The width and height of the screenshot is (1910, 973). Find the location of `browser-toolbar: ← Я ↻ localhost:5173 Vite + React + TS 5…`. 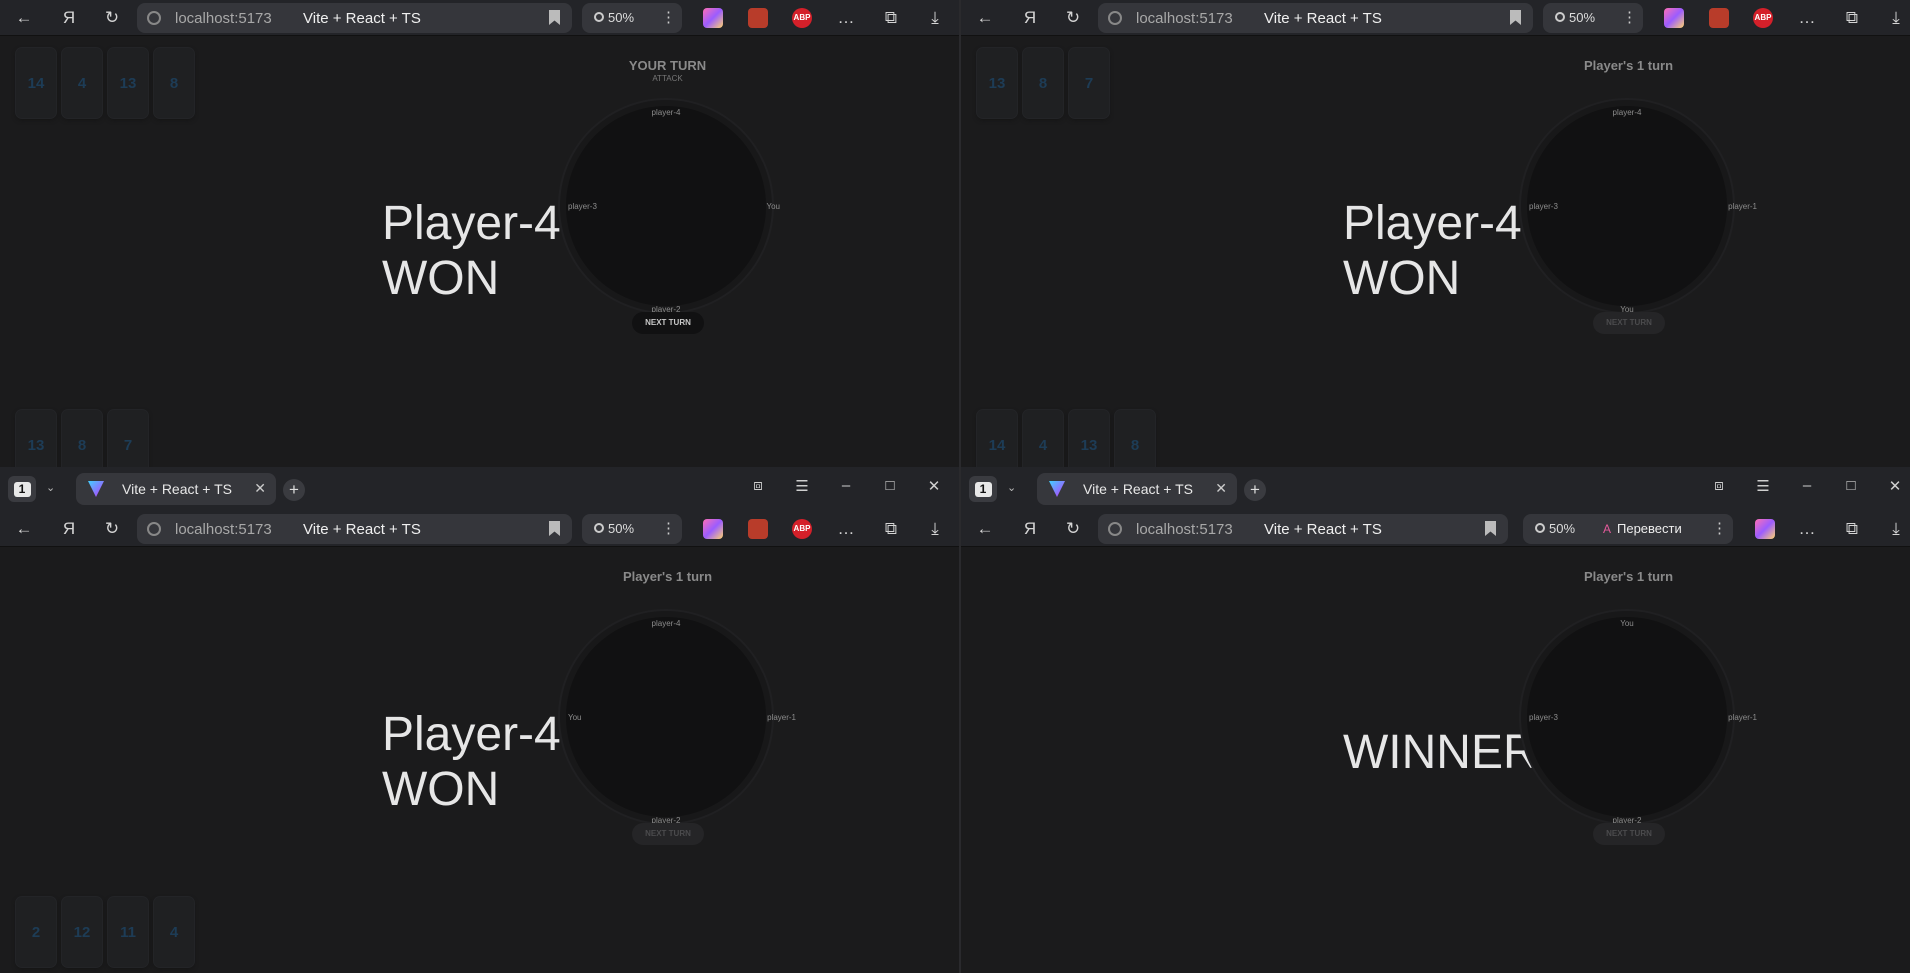

browser-toolbar: ← Я ↻ localhost:5173 Vite + React + TS 5… is located at coordinates (1435, 529).